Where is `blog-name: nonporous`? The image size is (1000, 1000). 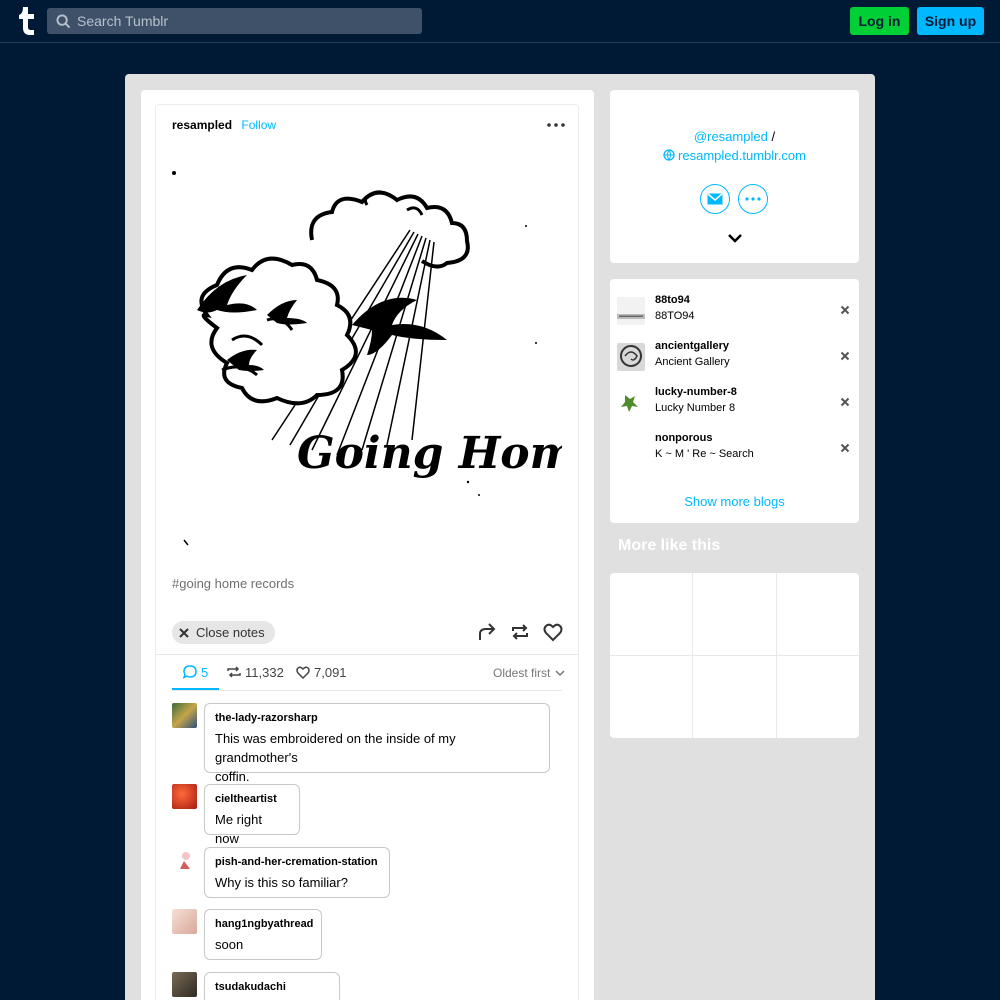
blog-name: nonporous is located at coordinates (684, 438).